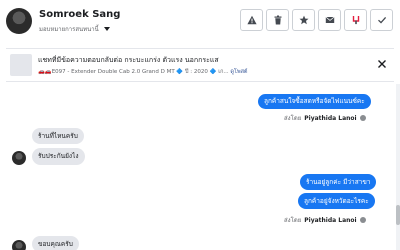 The width and height of the screenshot is (400, 250). I want to click on delete-button, so click(277, 20).